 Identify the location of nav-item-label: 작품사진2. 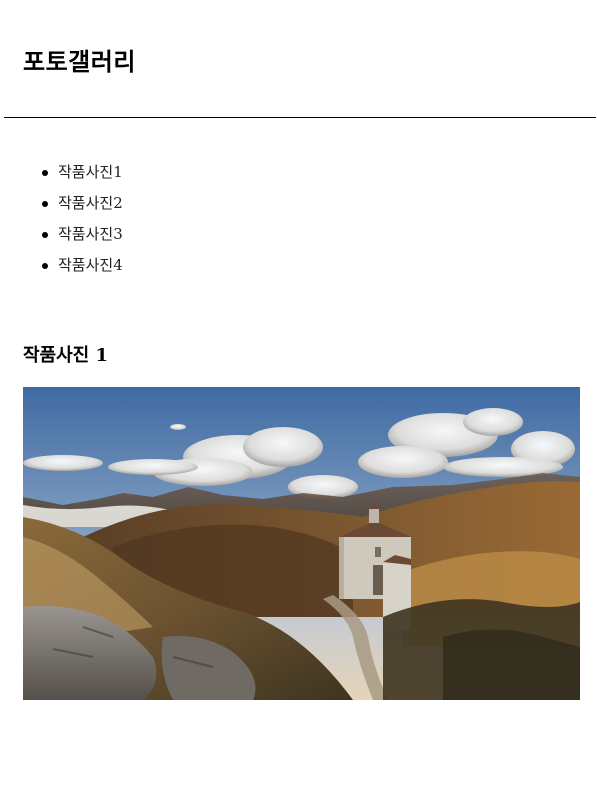
(90, 203).